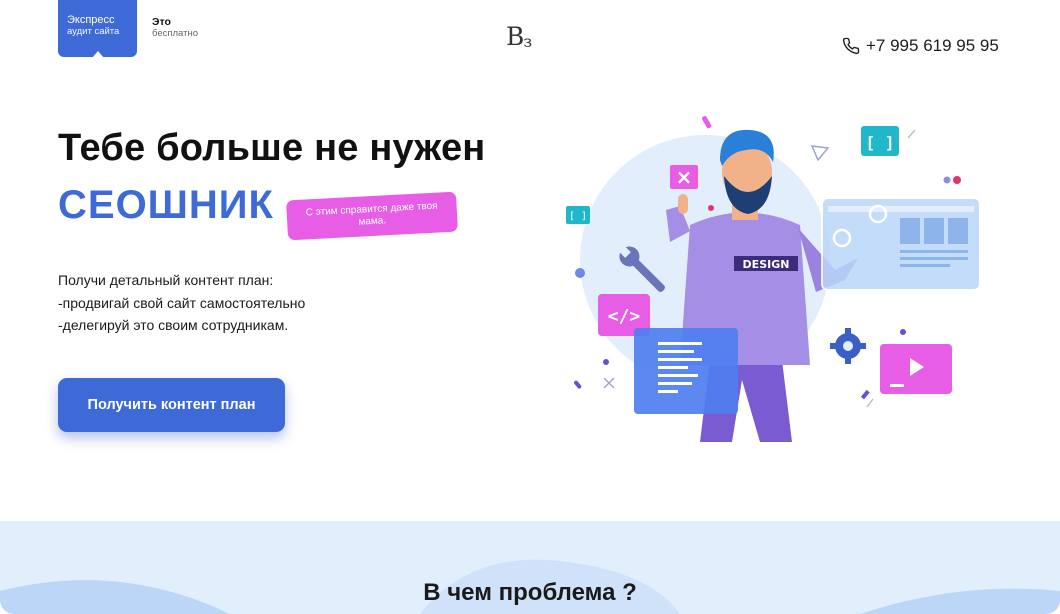 This screenshot has height=614, width=1060. Describe the element at coordinates (527, 41) in the screenshot. I see `logo-sub: з` at that location.